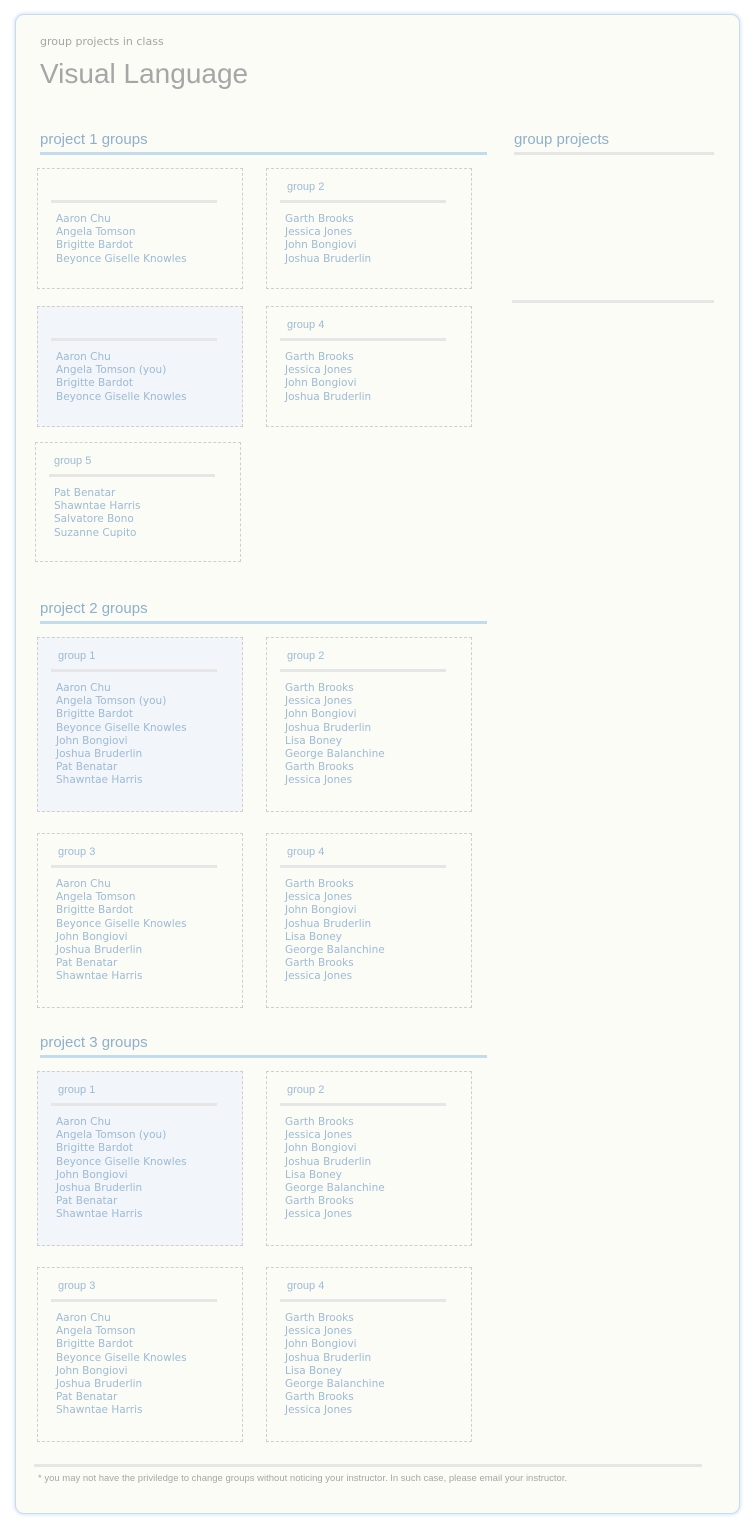  What do you see at coordinates (102, 41) in the screenshot?
I see `page-subtitle: group projects in class` at bounding box center [102, 41].